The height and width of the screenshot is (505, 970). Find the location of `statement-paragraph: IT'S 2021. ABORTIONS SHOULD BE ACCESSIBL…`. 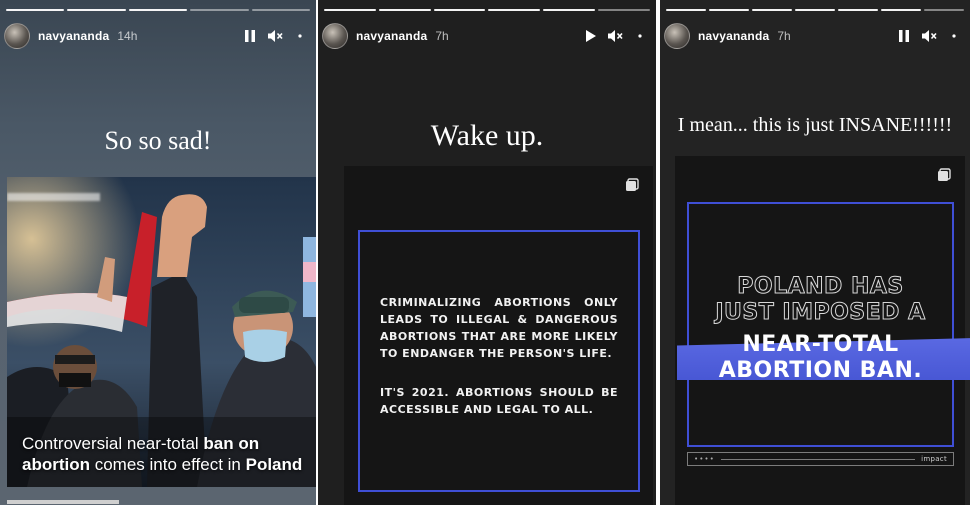

statement-paragraph: IT'S 2021. ABORTIONS SHOULD BE ACCESSIBL… is located at coordinates (499, 401).